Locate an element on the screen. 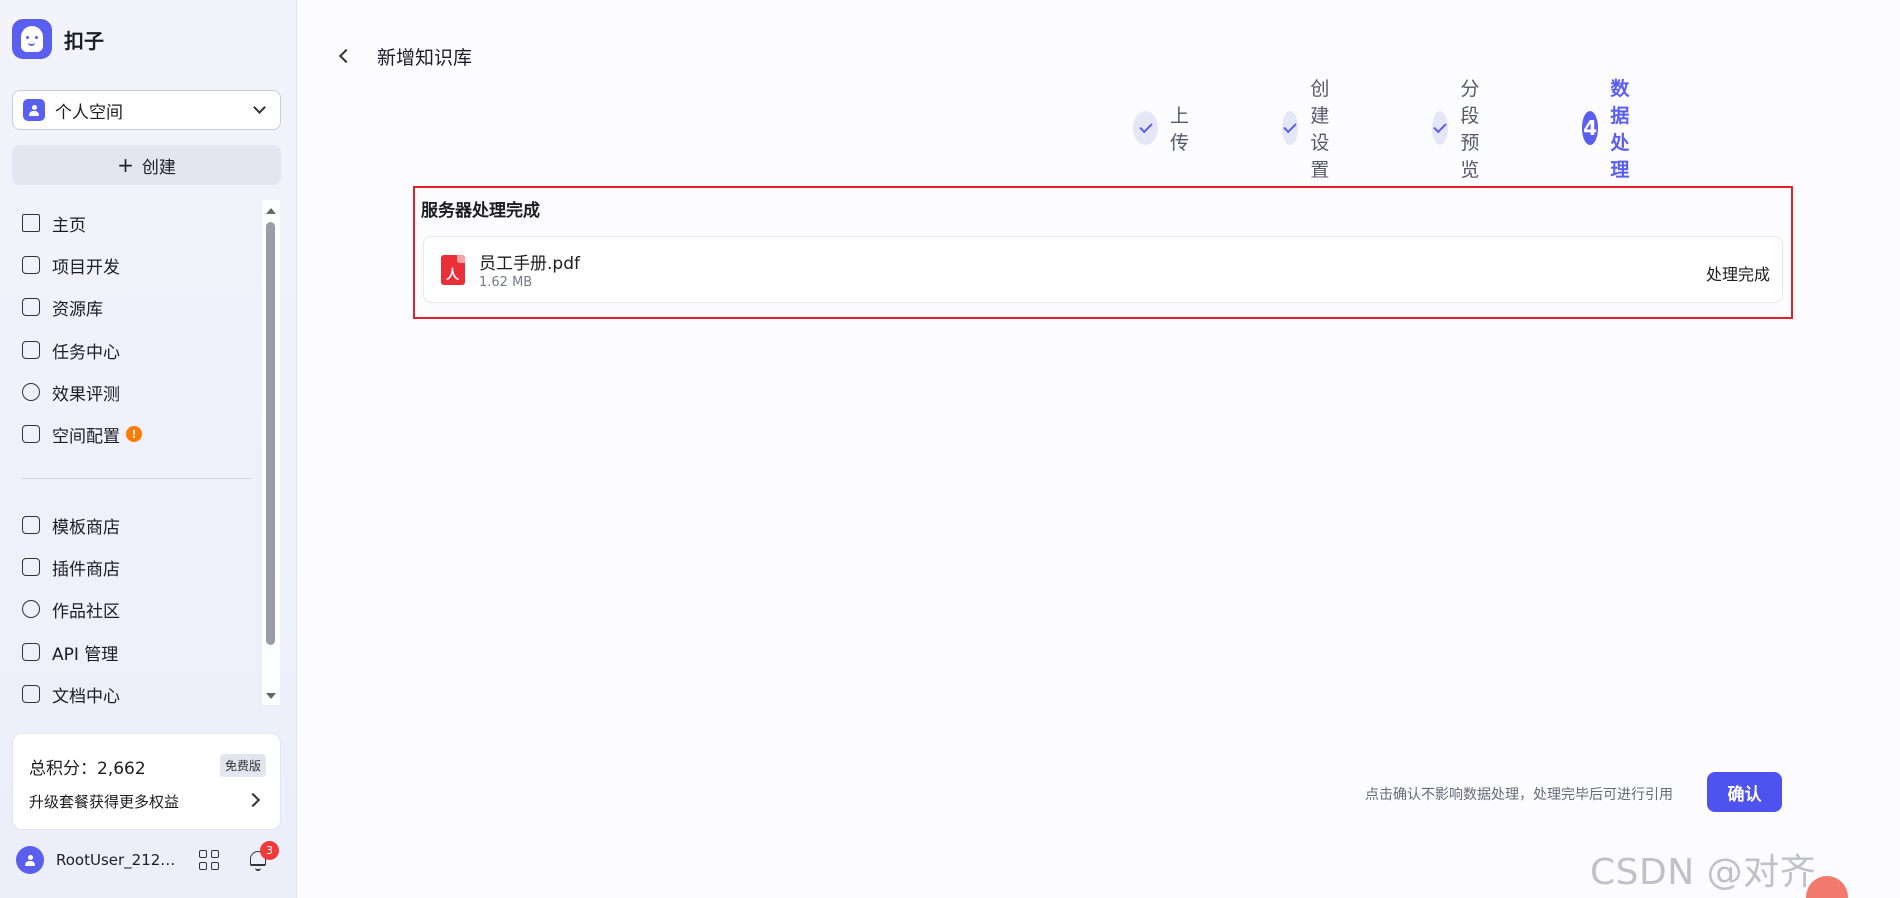 Image resolution: width=1900 pixels, height=898 pixels. sidebar-item-evaluation: 效果评测 is located at coordinates (71, 392).